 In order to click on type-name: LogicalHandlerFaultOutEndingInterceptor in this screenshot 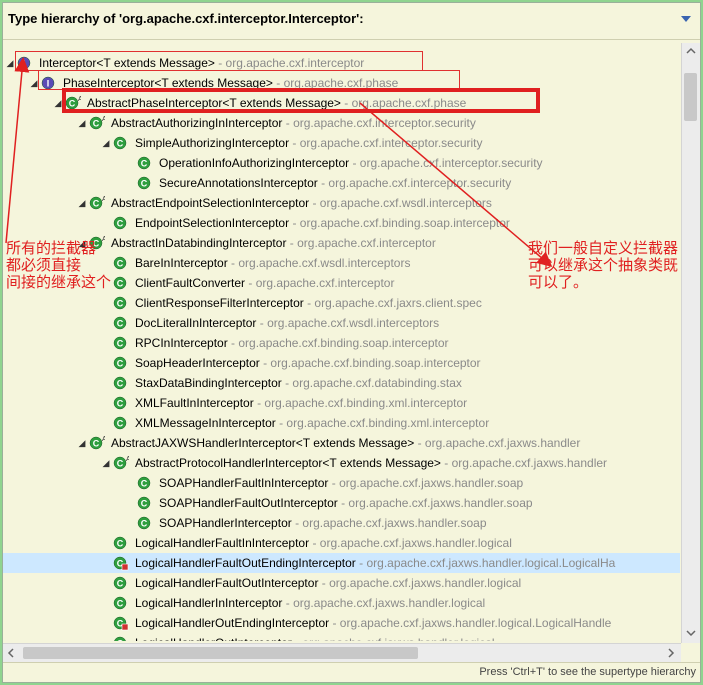, I will do `click(245, 563)`.